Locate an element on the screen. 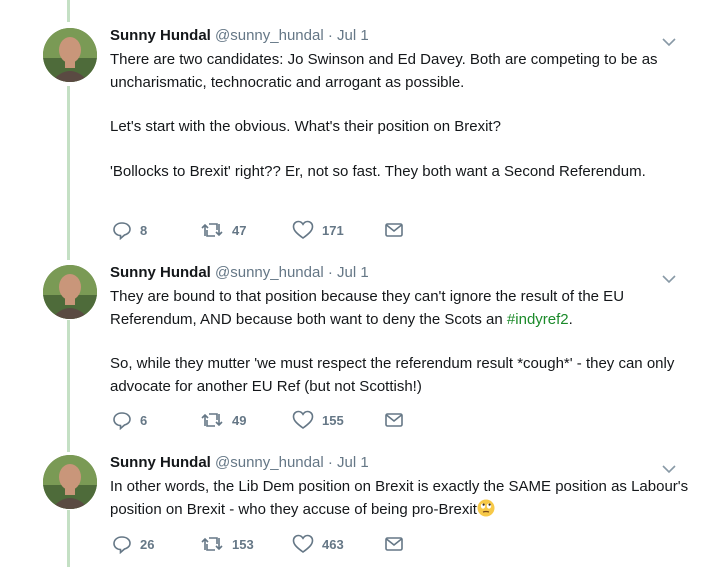  retweet-count: 153 is located at coordinates (243, 544).